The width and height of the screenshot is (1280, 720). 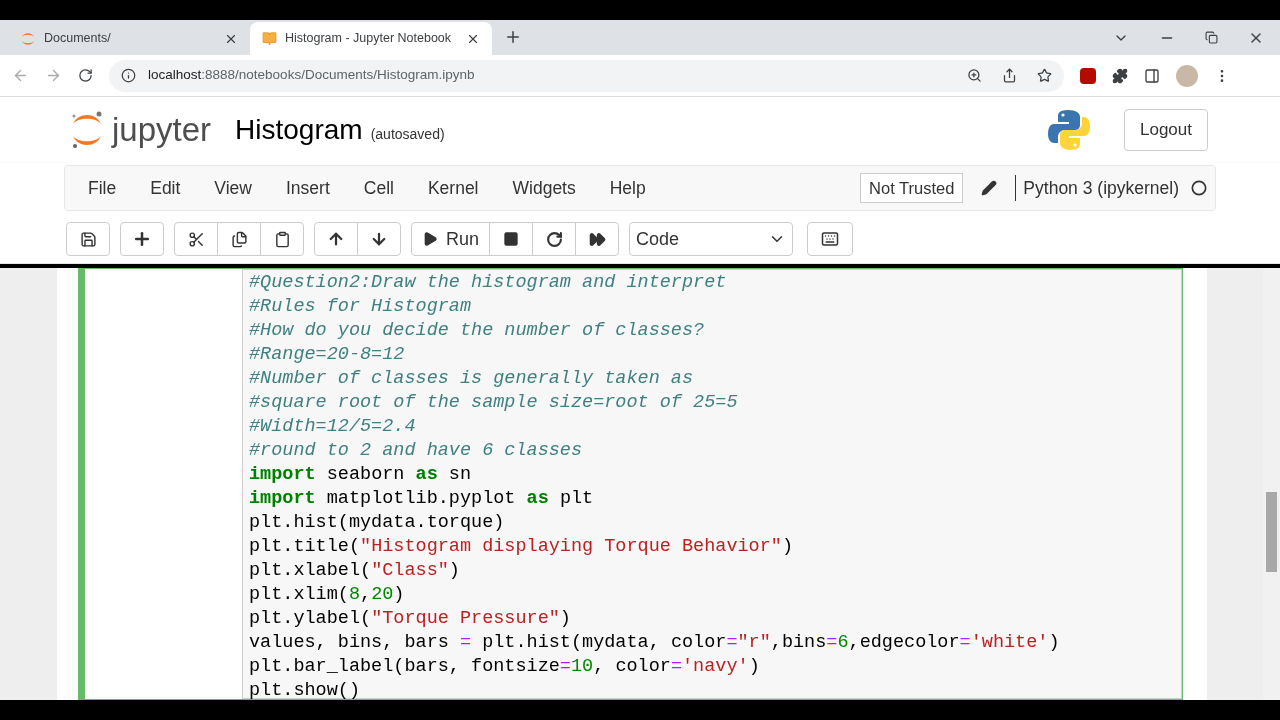 I want to click on code-line: plt.xlabel("Class"), so click(x=355, y=571).